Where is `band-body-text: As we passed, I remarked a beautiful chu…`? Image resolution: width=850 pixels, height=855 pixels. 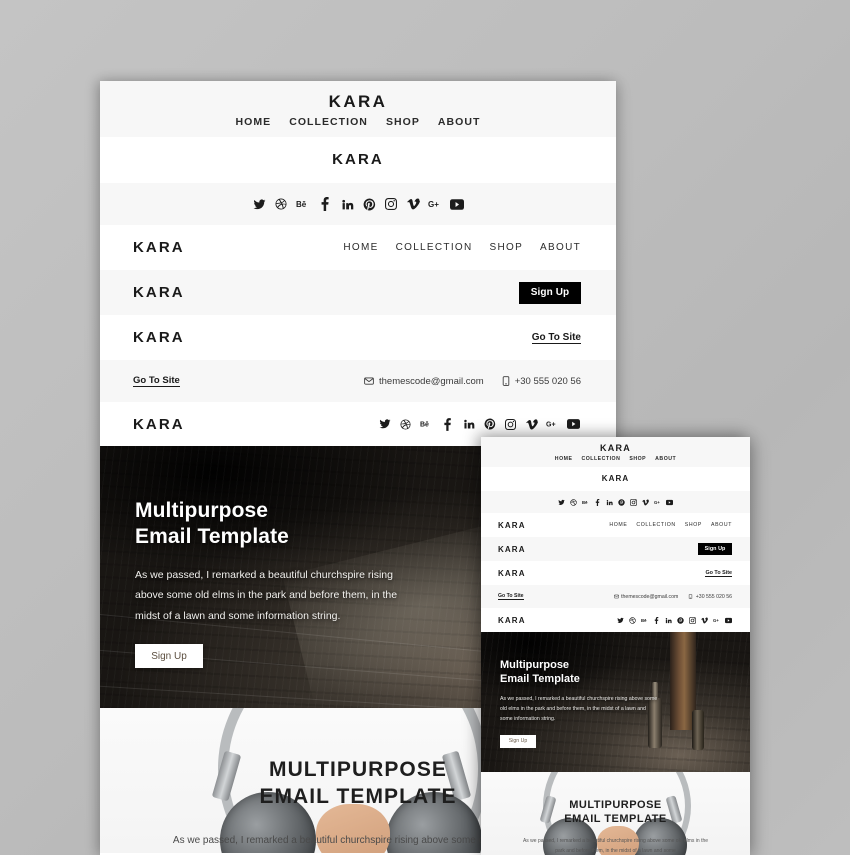
band-body-text: As we passed, I remarked a beautiful chu… is located at coordinates (615, 846).